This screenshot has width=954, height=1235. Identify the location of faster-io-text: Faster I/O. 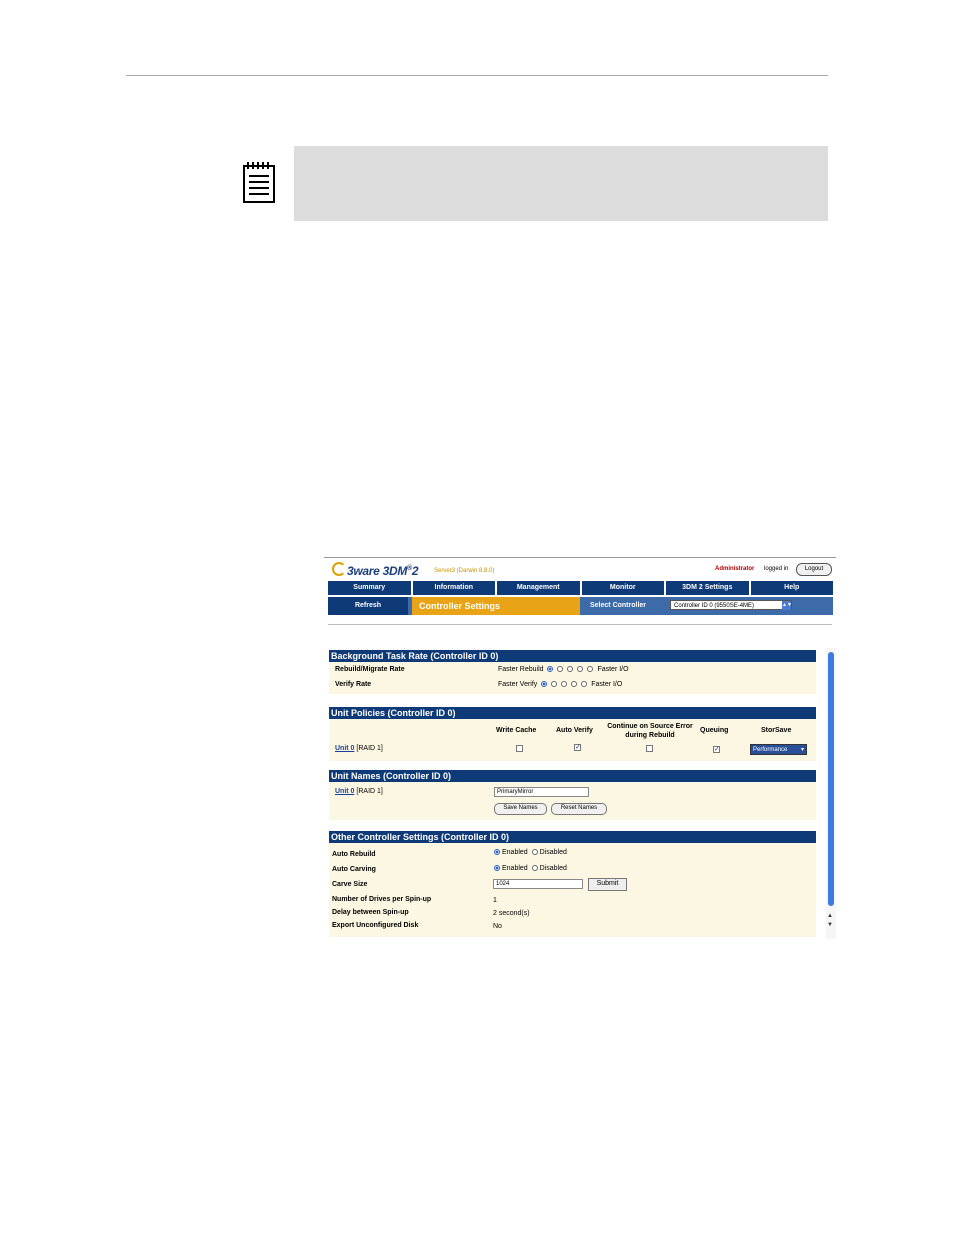
(613, 669).